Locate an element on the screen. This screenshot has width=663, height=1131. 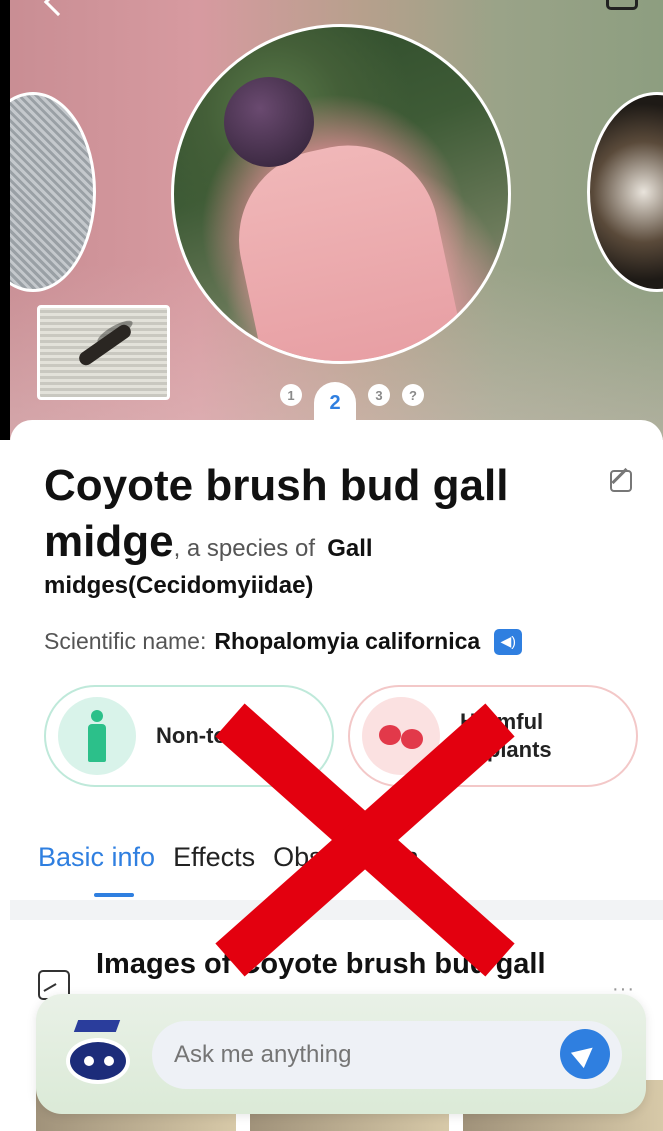
pager-dot-2: 2 is located at coordinates (335, 403).